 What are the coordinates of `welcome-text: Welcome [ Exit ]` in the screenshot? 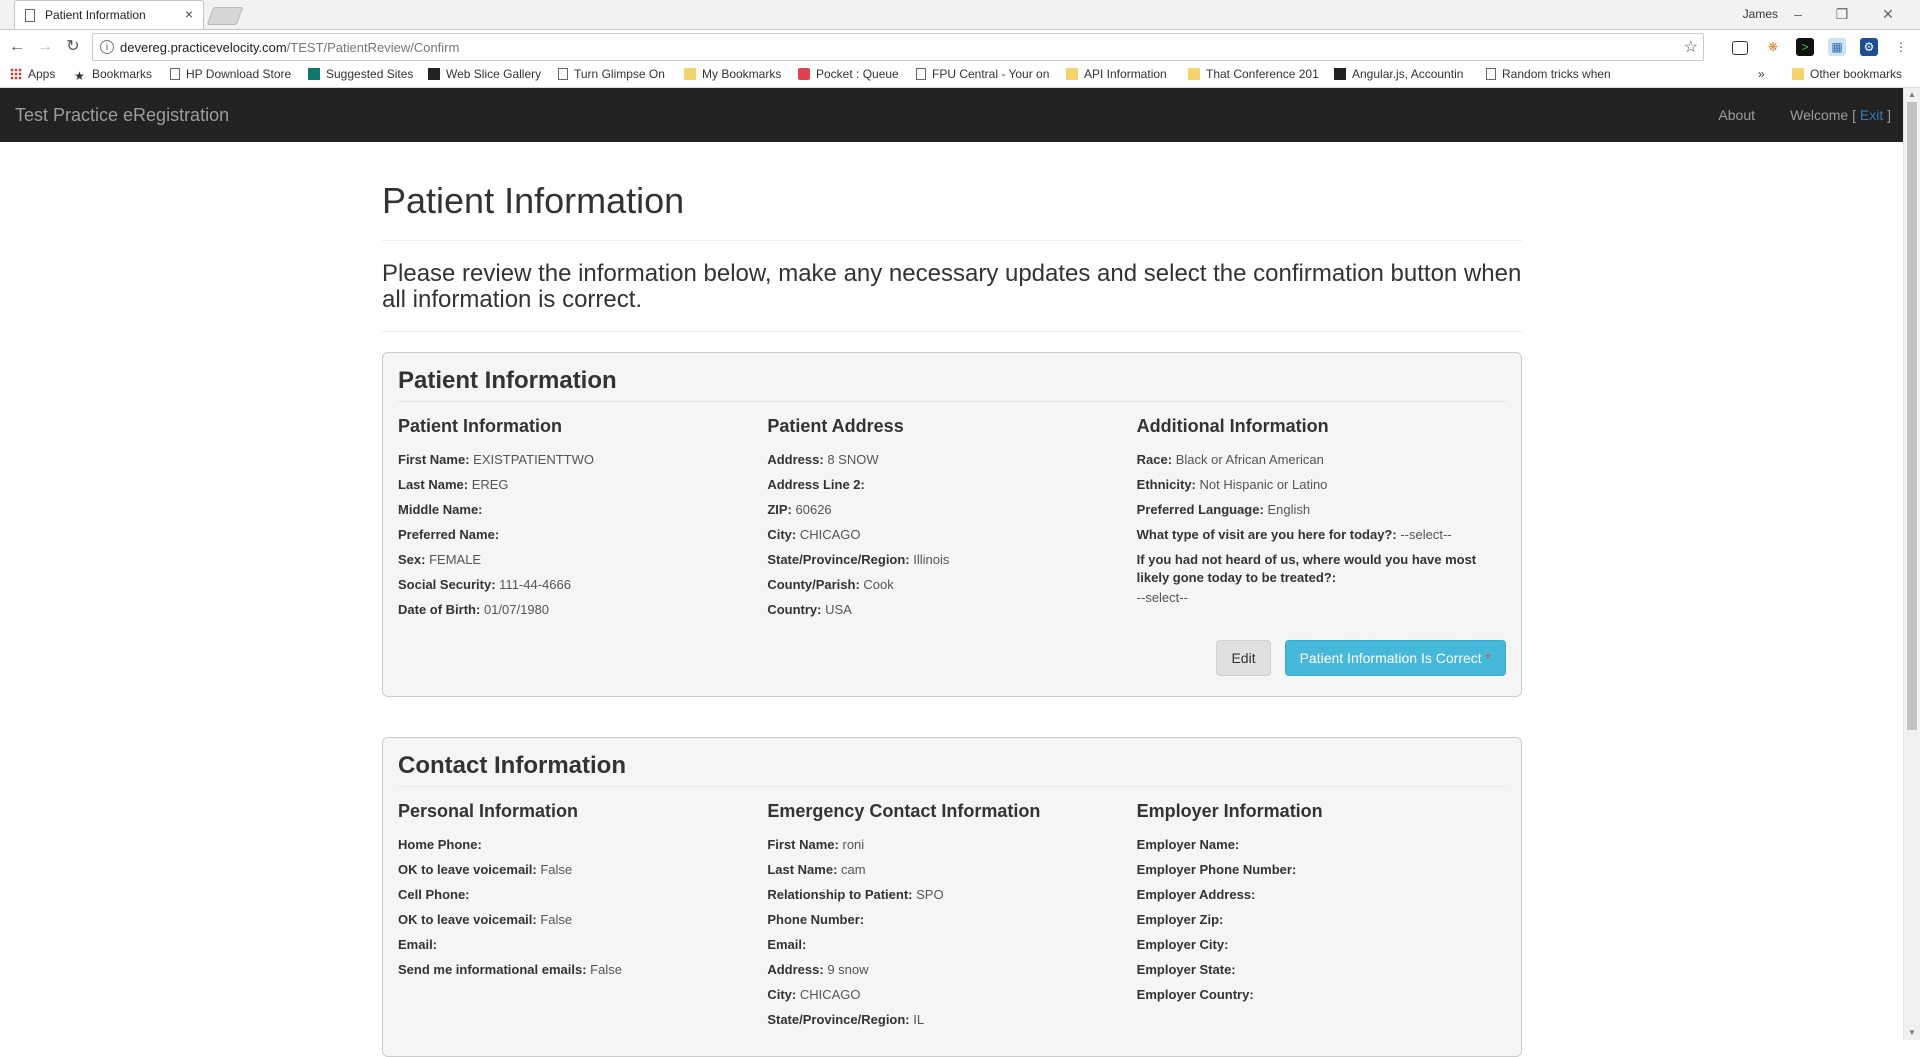 It's located at (1840, 115).